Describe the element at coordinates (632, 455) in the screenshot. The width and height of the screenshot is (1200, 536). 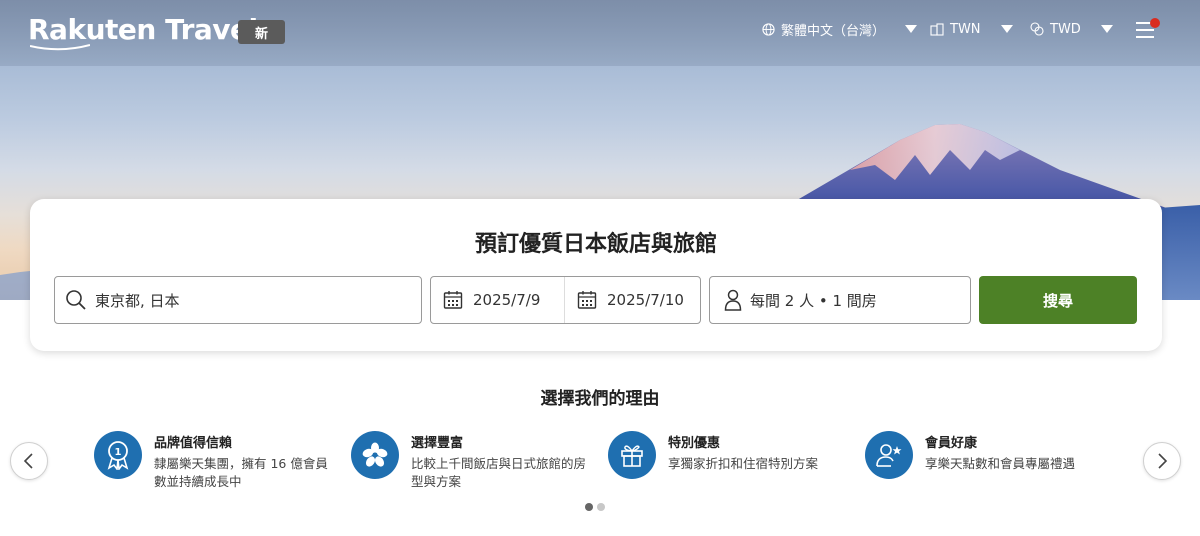
I see `gift-icon` at that location.